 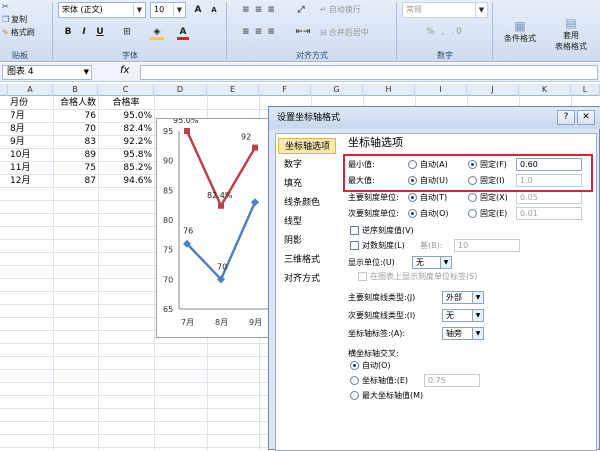 What do you see at coordinates (75, 181) in the screenshot?
I see `table-cell: 87` at bounding box center [75, 181].